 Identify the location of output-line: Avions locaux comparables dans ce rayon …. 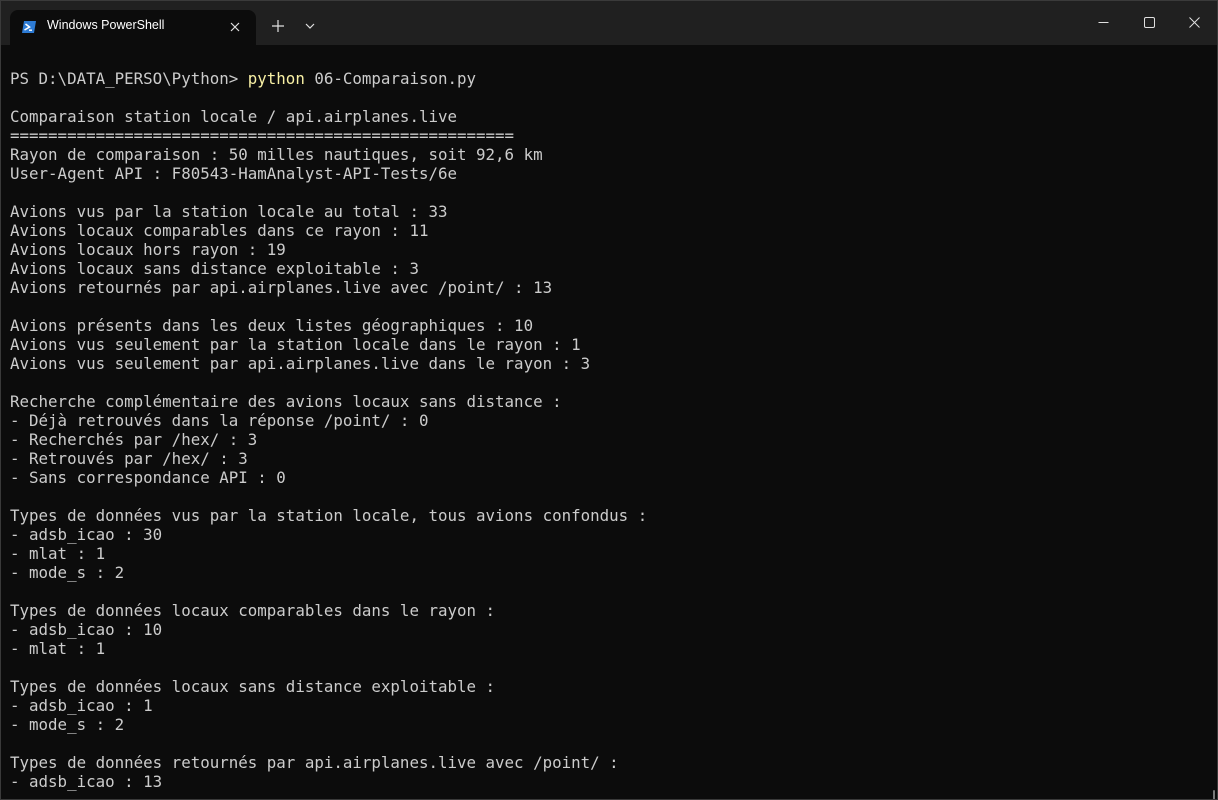
(219, 230).